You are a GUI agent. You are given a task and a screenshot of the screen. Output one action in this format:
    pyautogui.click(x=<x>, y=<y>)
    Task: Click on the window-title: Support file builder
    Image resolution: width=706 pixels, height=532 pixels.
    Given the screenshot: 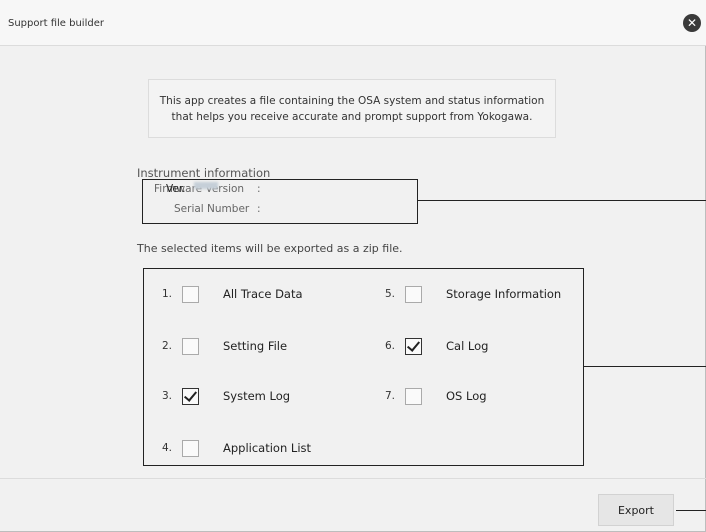 What is the action you would take?
    pyautogui.click(x=56, y=23)
    